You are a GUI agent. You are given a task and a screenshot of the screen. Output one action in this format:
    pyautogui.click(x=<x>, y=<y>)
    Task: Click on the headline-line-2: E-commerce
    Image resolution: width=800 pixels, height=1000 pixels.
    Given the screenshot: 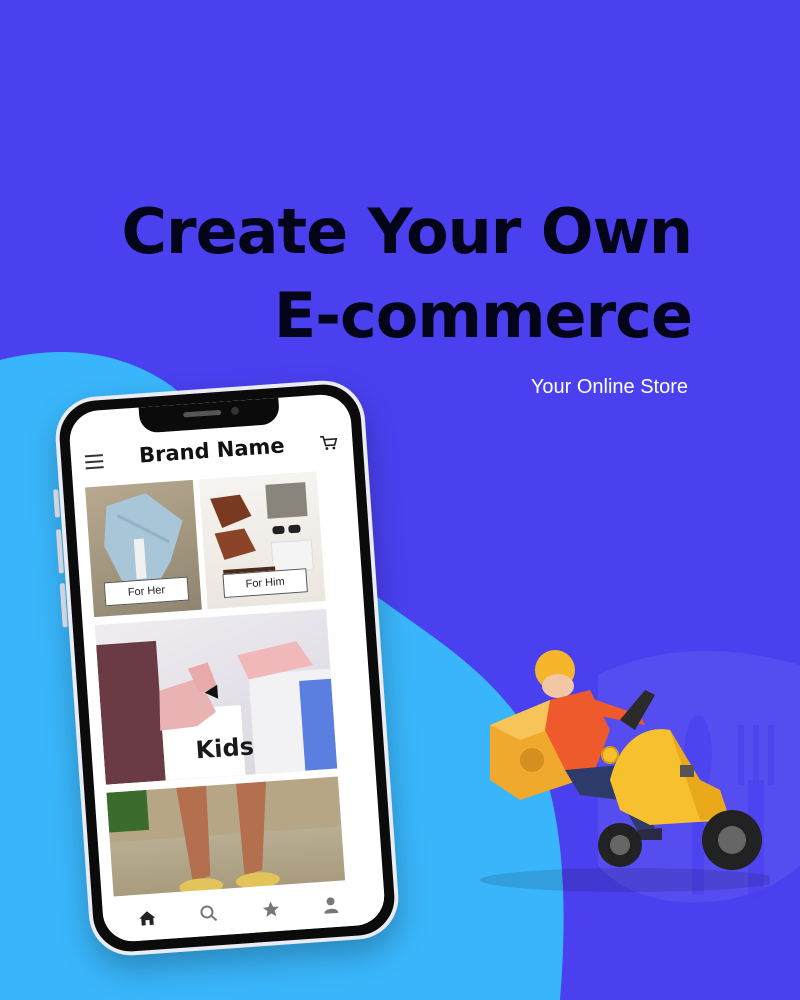 What is the action you would take?
    pyautogui.click(x=483, y=315)
    